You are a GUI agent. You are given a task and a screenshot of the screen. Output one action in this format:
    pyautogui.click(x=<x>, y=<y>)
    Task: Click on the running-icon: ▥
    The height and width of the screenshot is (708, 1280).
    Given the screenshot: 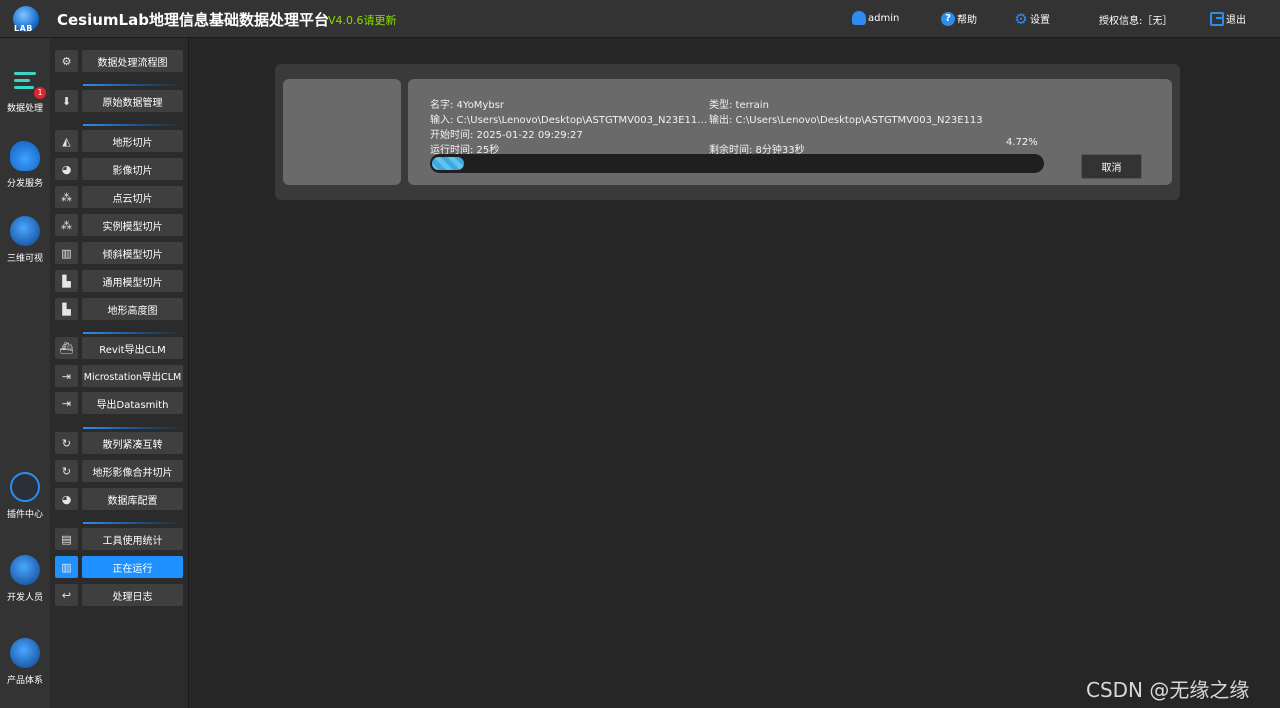 What is the action you would take?
    pyautogui.click(x=66, y=567)
    